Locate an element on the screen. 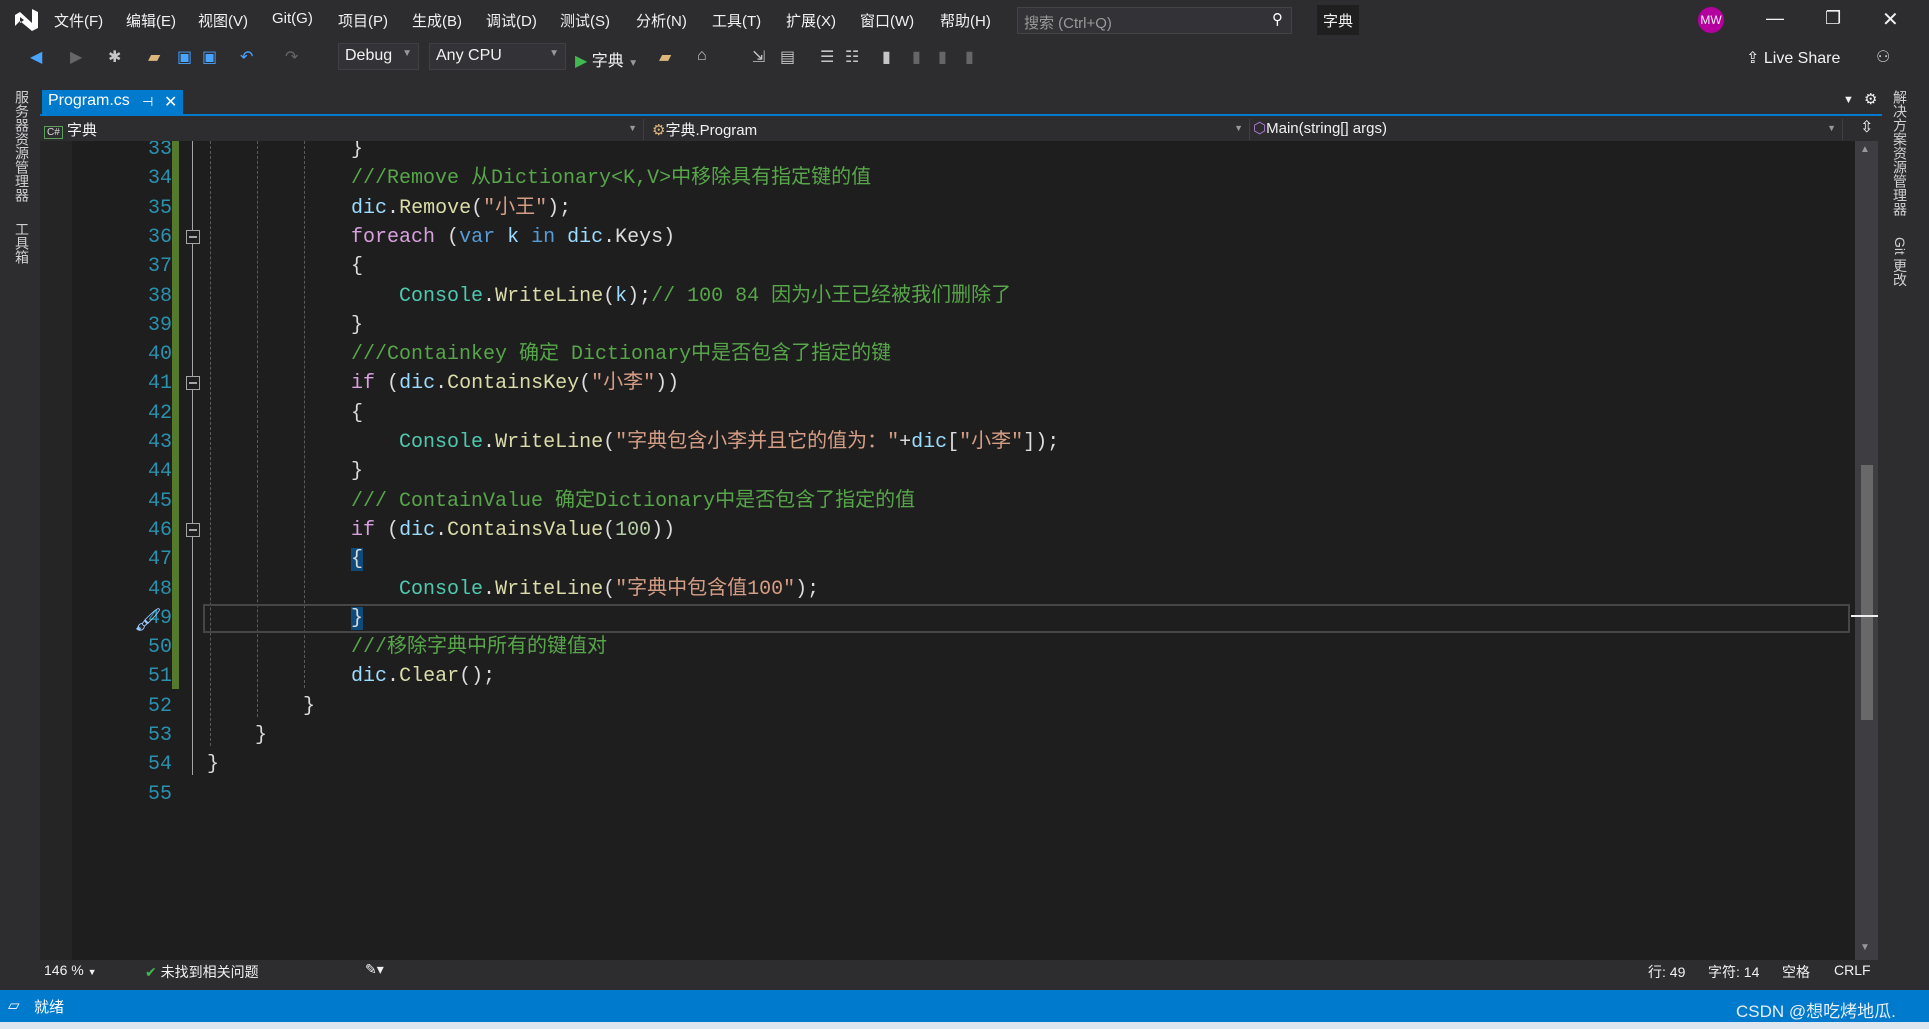 This screenshot has width=1929, height=1029. scroll-up-icon: ▲ is located at coordinates (1865, 149).